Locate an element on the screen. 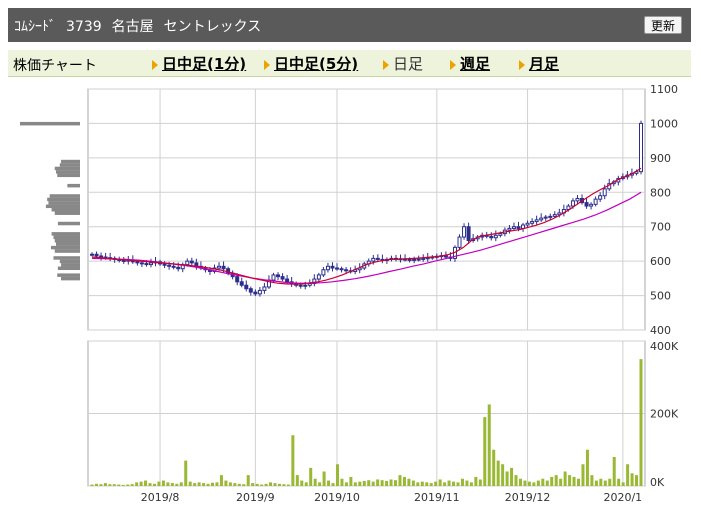 This screenshot has height=525, width=701. volume-tick-label: 400K is located at coordinates (664, 346).